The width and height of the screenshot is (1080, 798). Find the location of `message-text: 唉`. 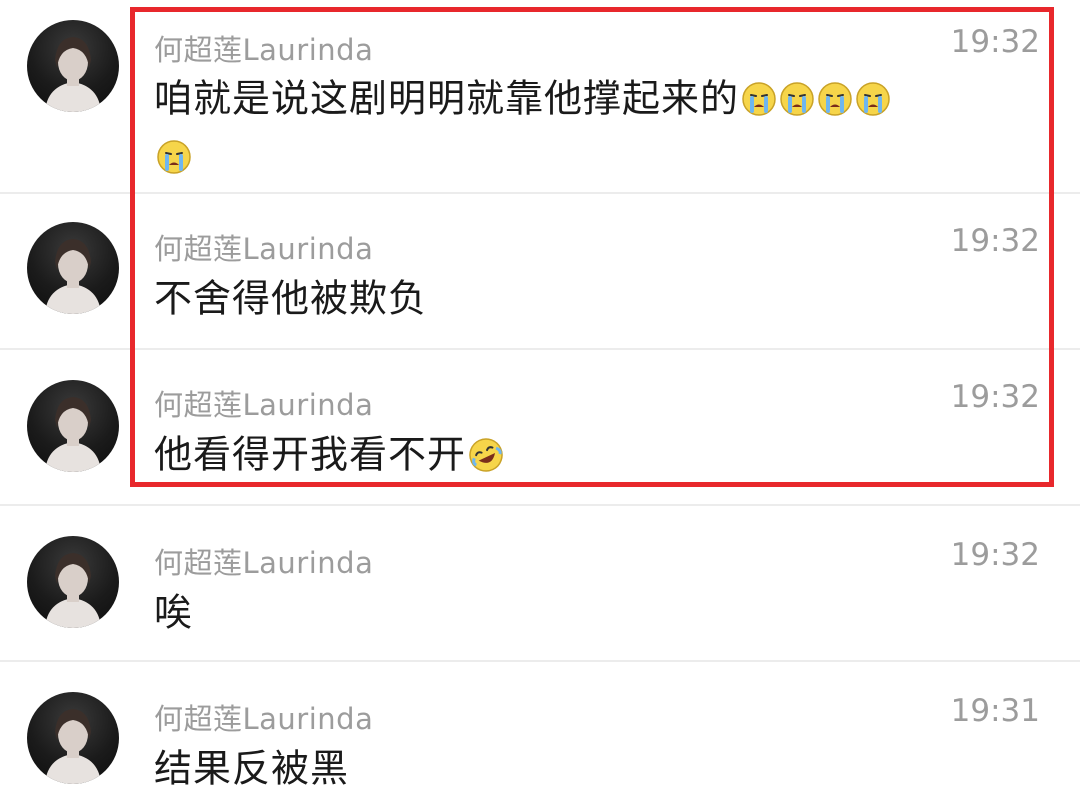

message-text: 唉 is located at coordinates (544, 611).